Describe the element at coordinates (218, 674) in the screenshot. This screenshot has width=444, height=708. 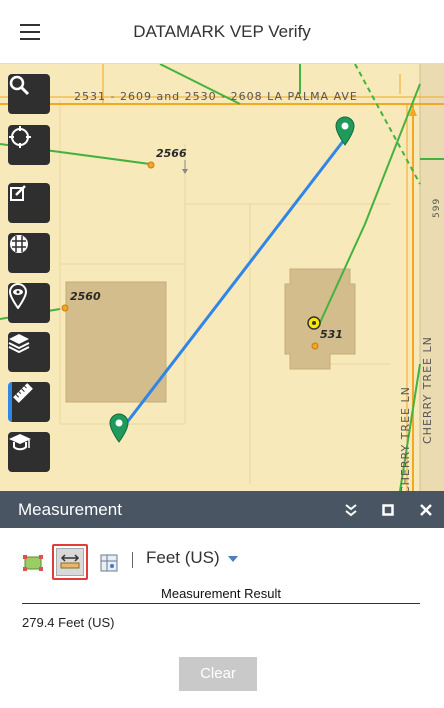
I see `clear-button: Clear` at that location.